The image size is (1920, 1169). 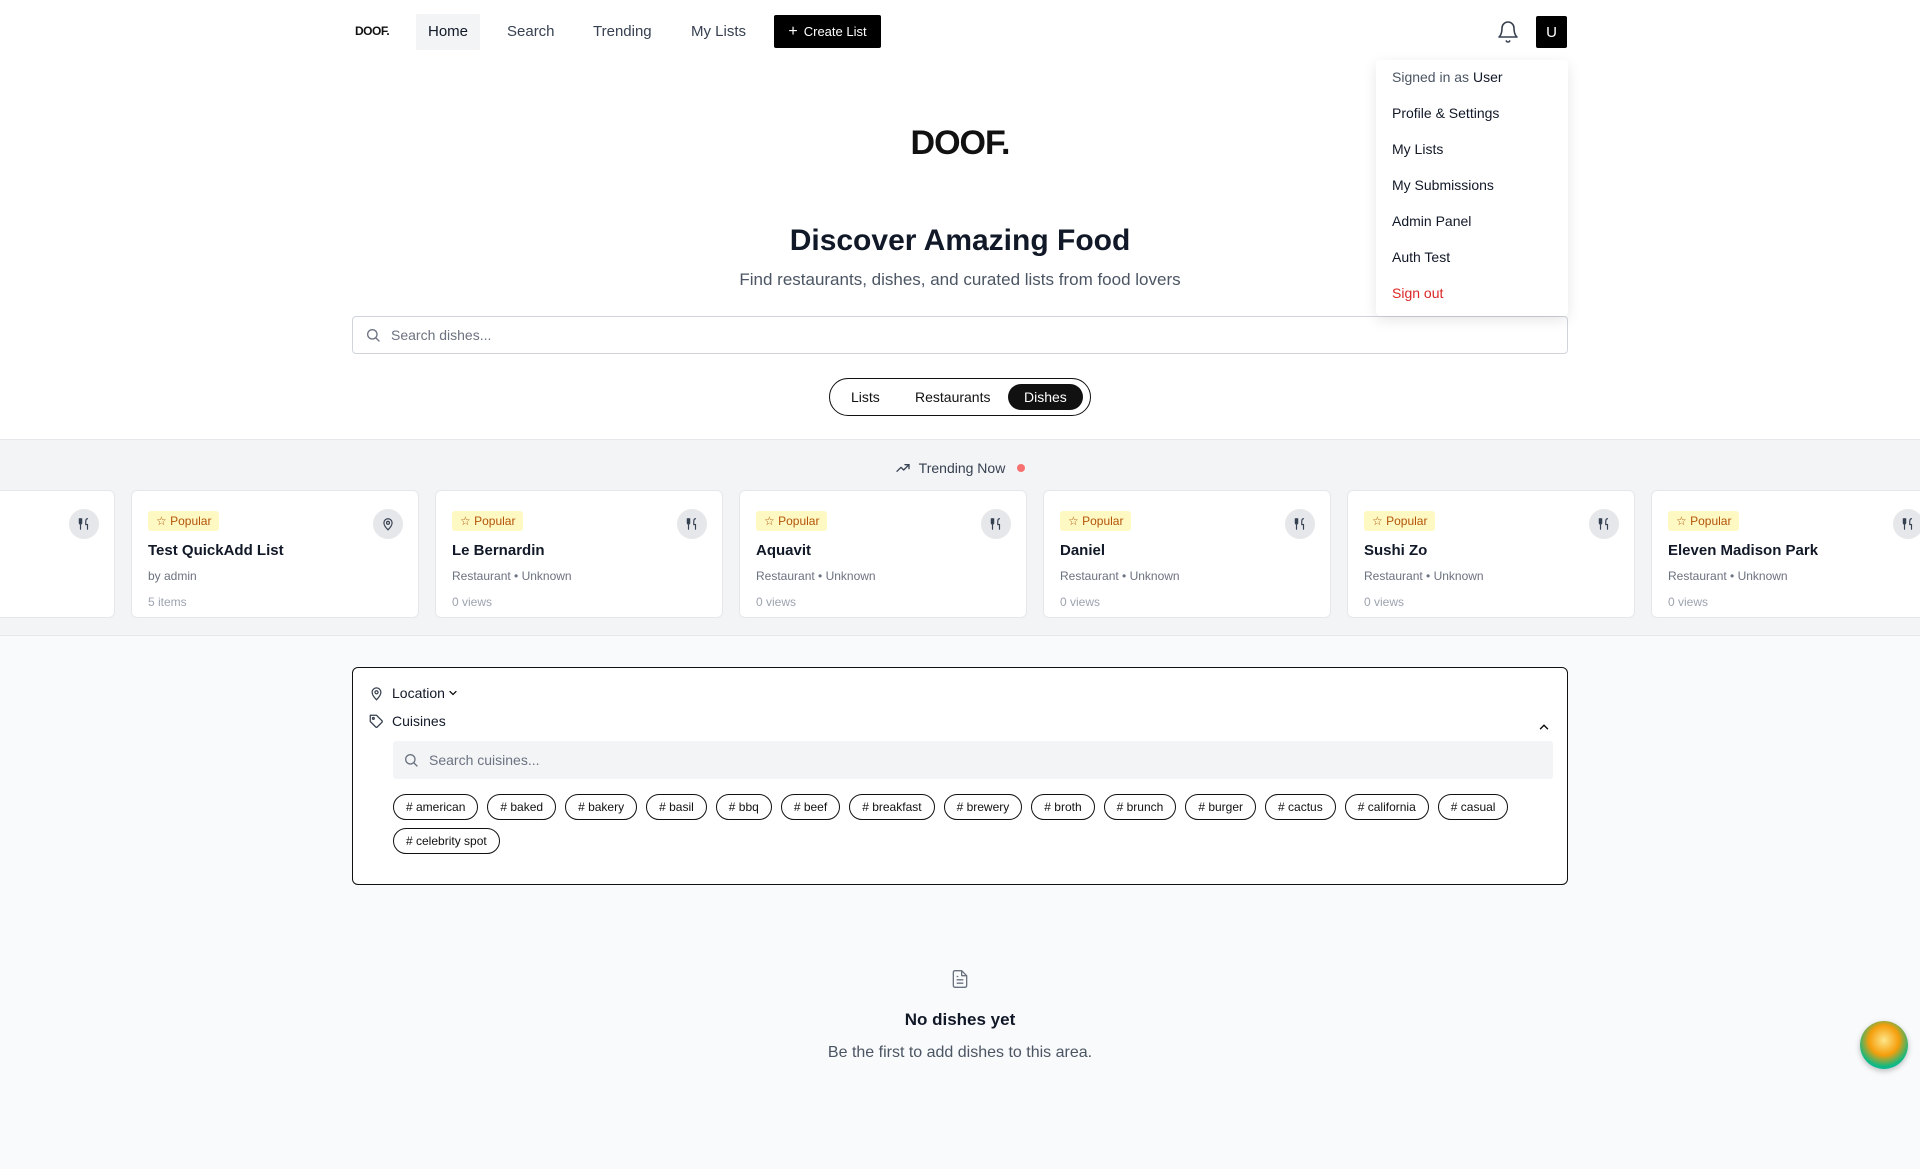 What do you see at coordinates (1386, 807) in the screenshot?
I see `cuisine-chip: # california` at bounding box center [1386, 807].